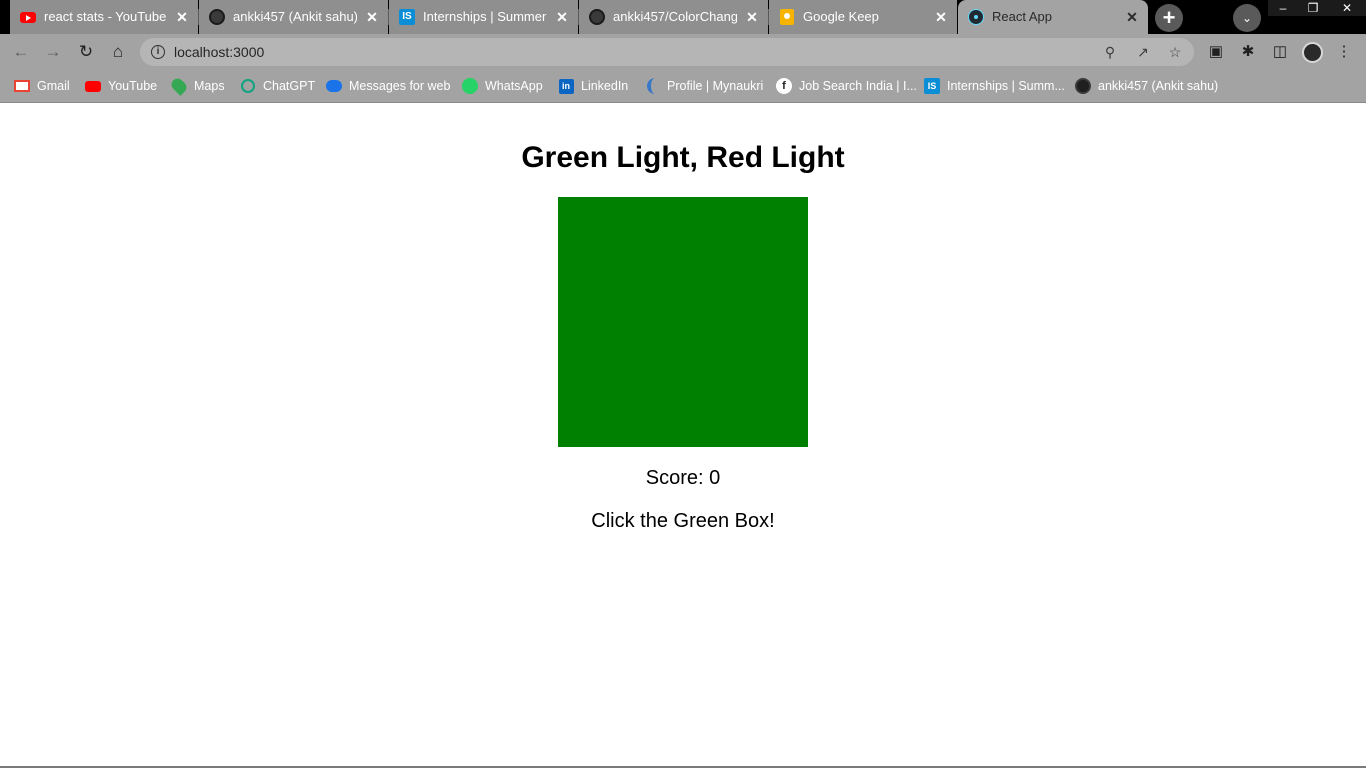  What do you see at coordinates (1280, 52) in the screenshot?
I see `side-panel-icon: ◫` at bounding box center [1280, 52].